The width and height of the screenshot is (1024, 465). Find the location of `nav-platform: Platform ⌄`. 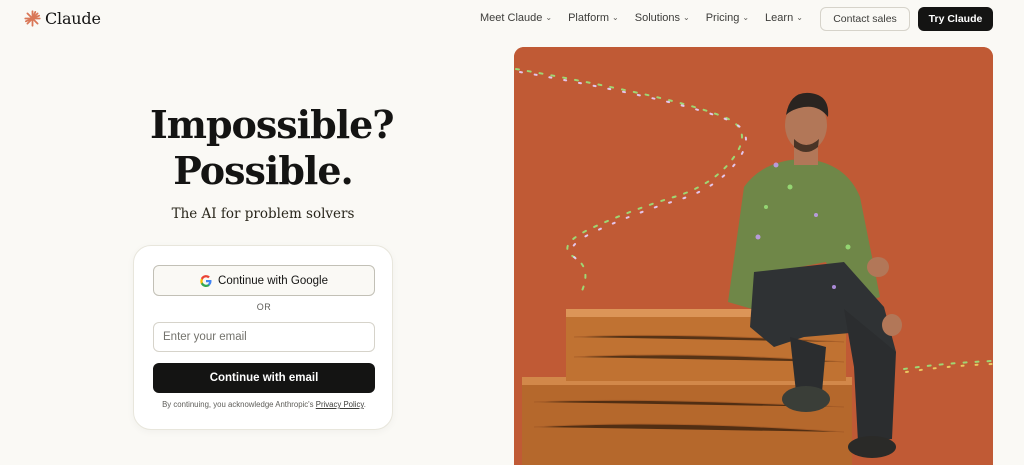

nav-platform: Platform ⌄ is located at coordinates (593, 18).